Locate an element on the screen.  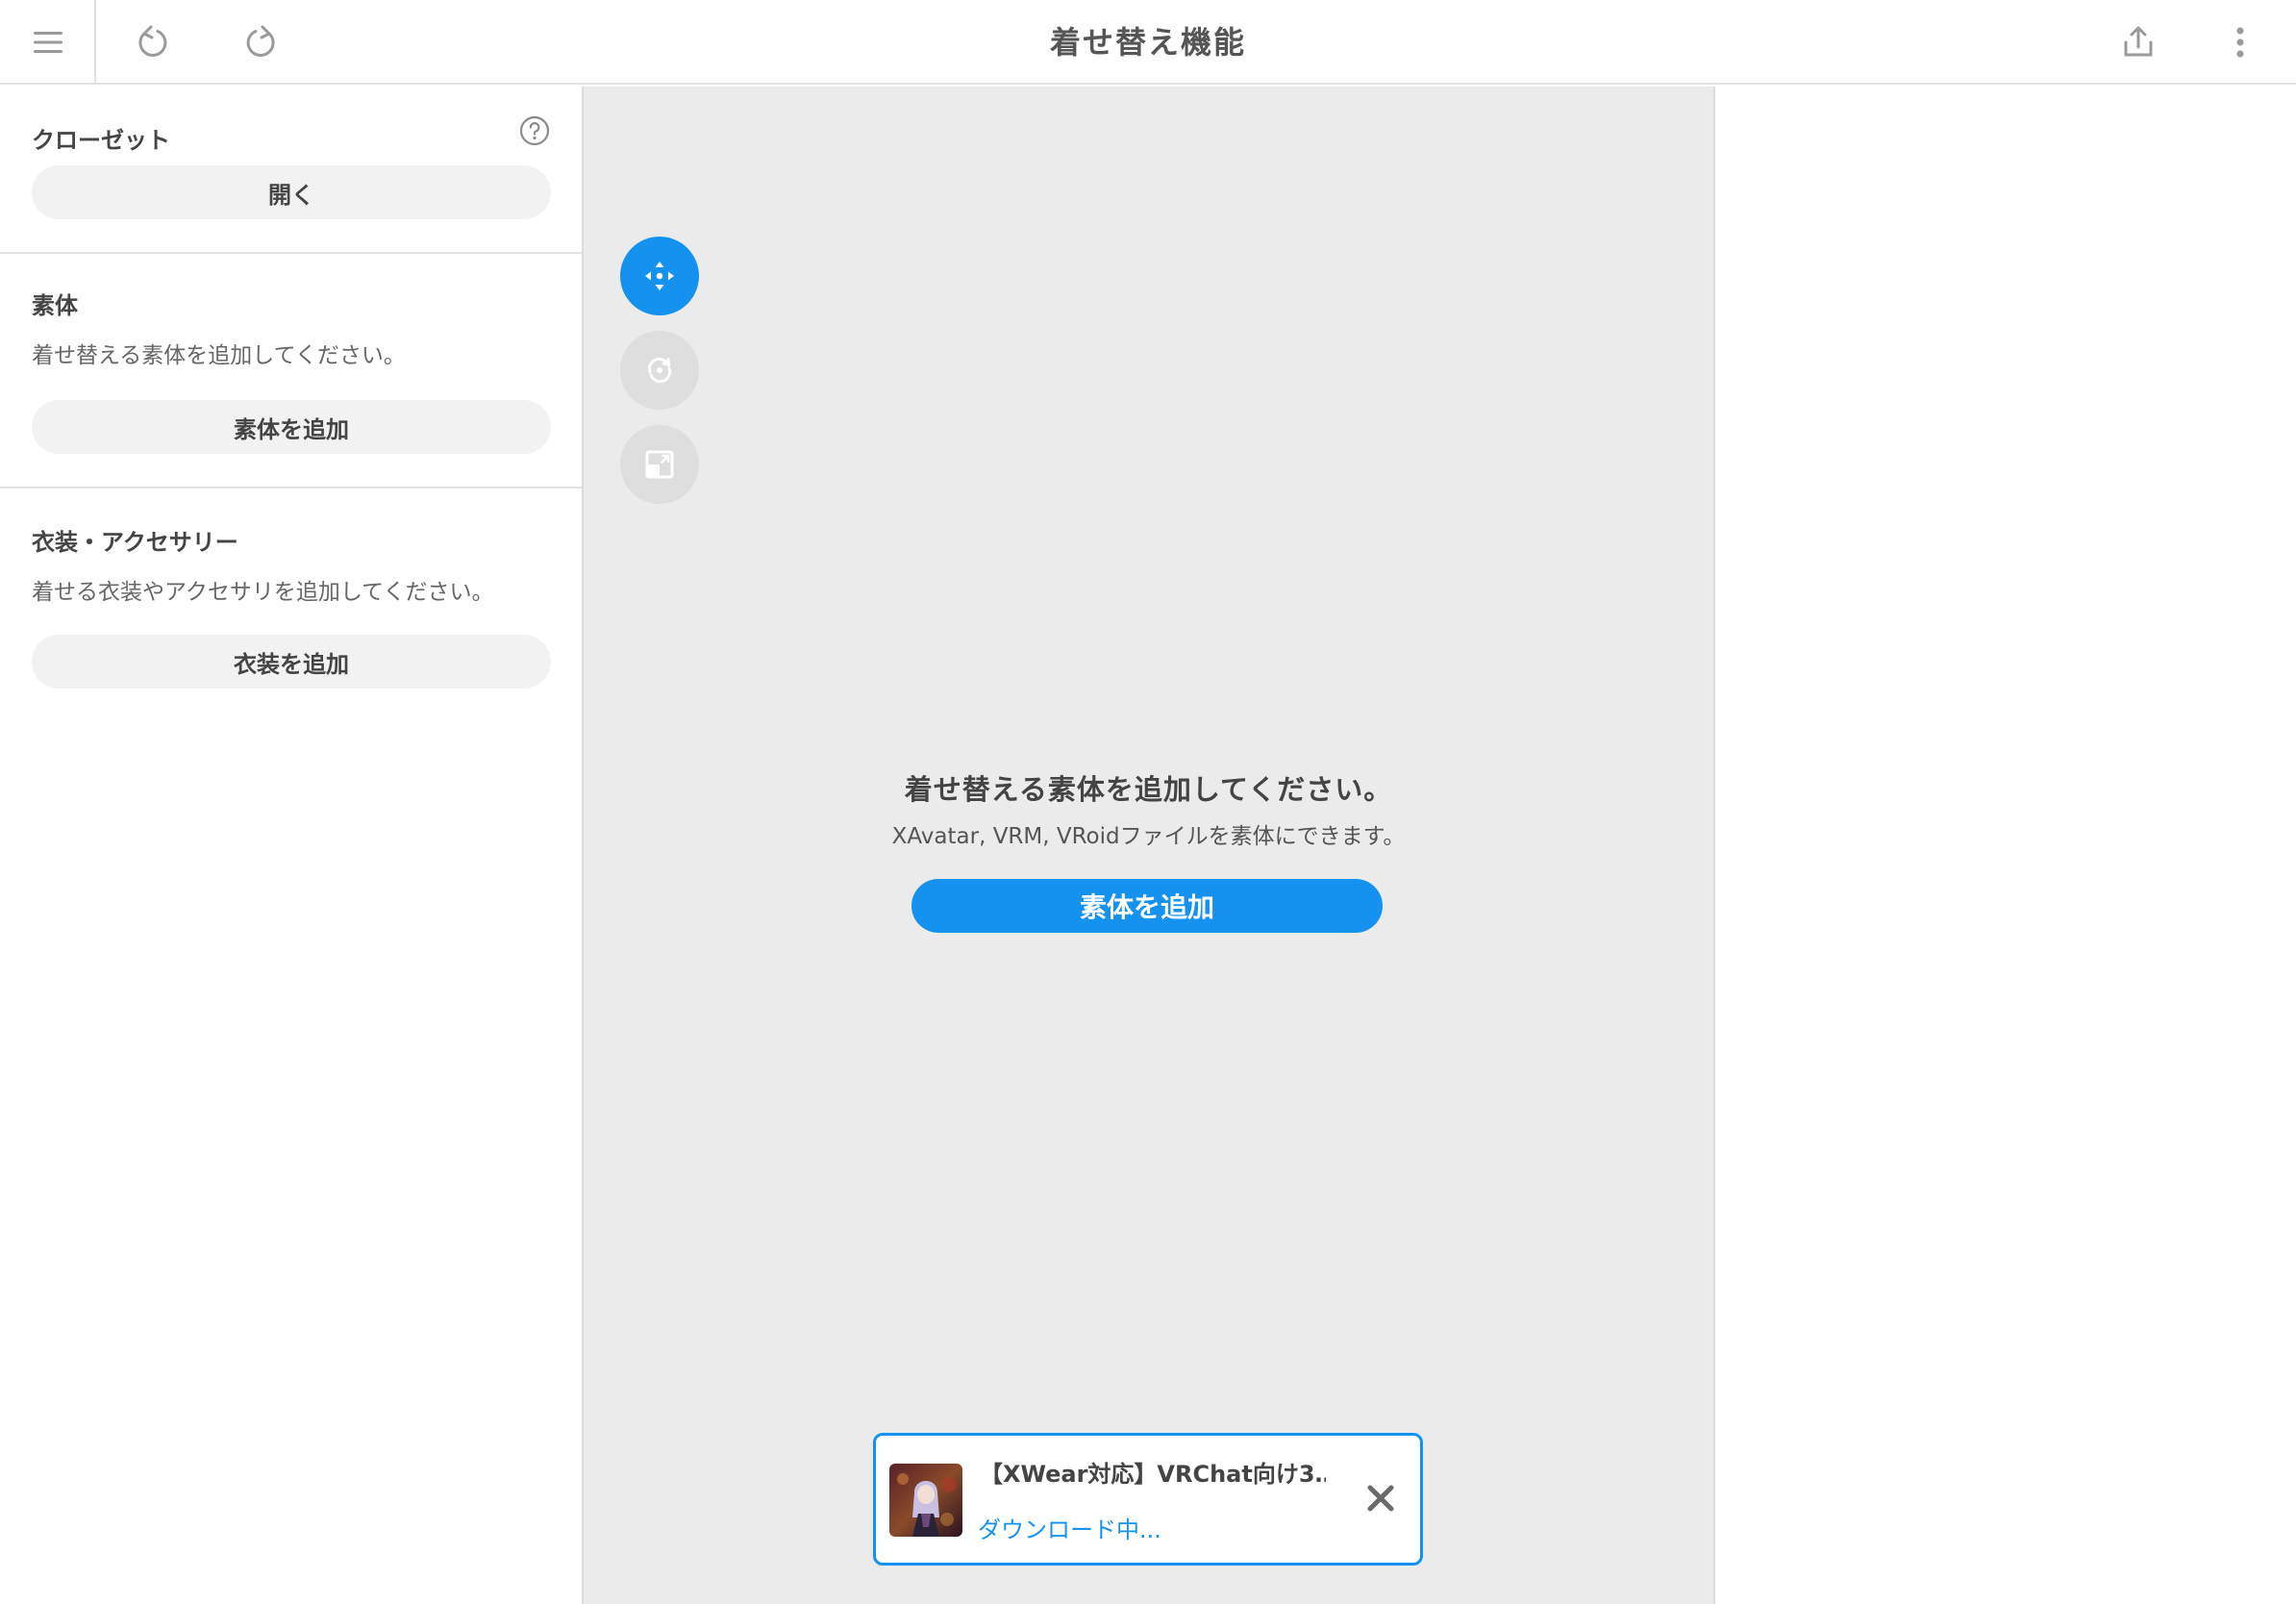
empty-state-subtitle: XAvatar, VRM, VRoidファイルを素体にできます。 is located at coordinates (1148, 836).